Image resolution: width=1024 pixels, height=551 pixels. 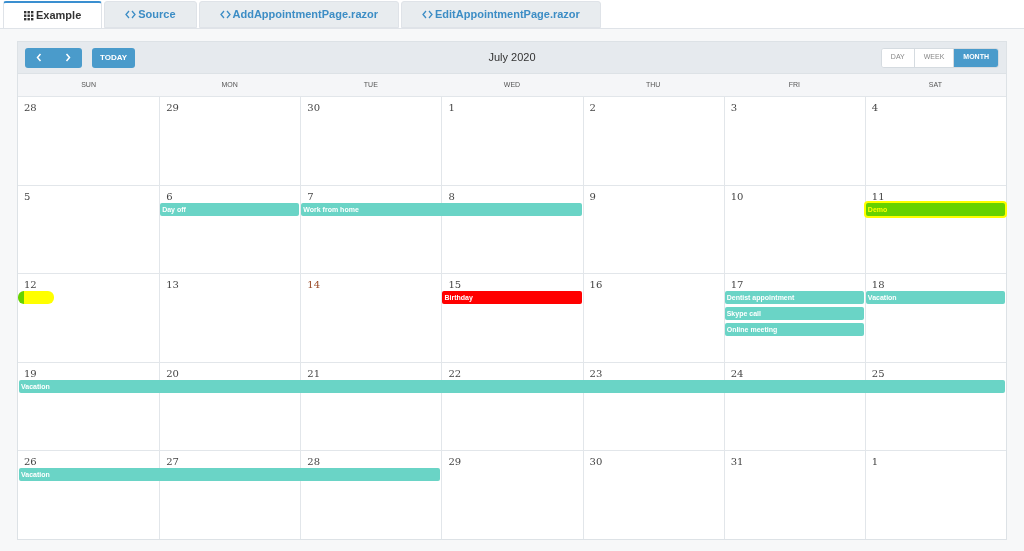 What do you see at coordinates (310, 196) in the screenshot?
I see `day-number: 7` at bounding box center [310, 196].